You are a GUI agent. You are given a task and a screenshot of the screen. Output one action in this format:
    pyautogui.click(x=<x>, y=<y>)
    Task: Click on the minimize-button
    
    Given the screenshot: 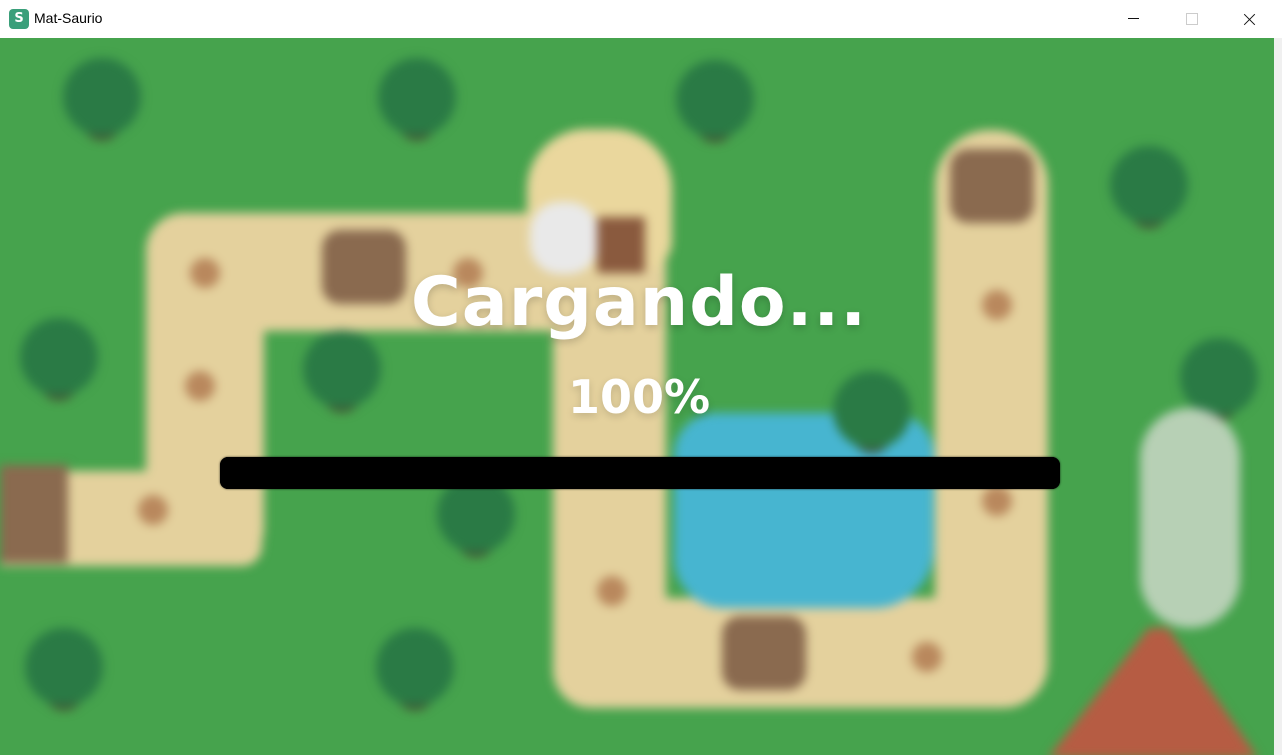 What is the action you would take?
    pyautogui.click(x=1133, y=19)
    